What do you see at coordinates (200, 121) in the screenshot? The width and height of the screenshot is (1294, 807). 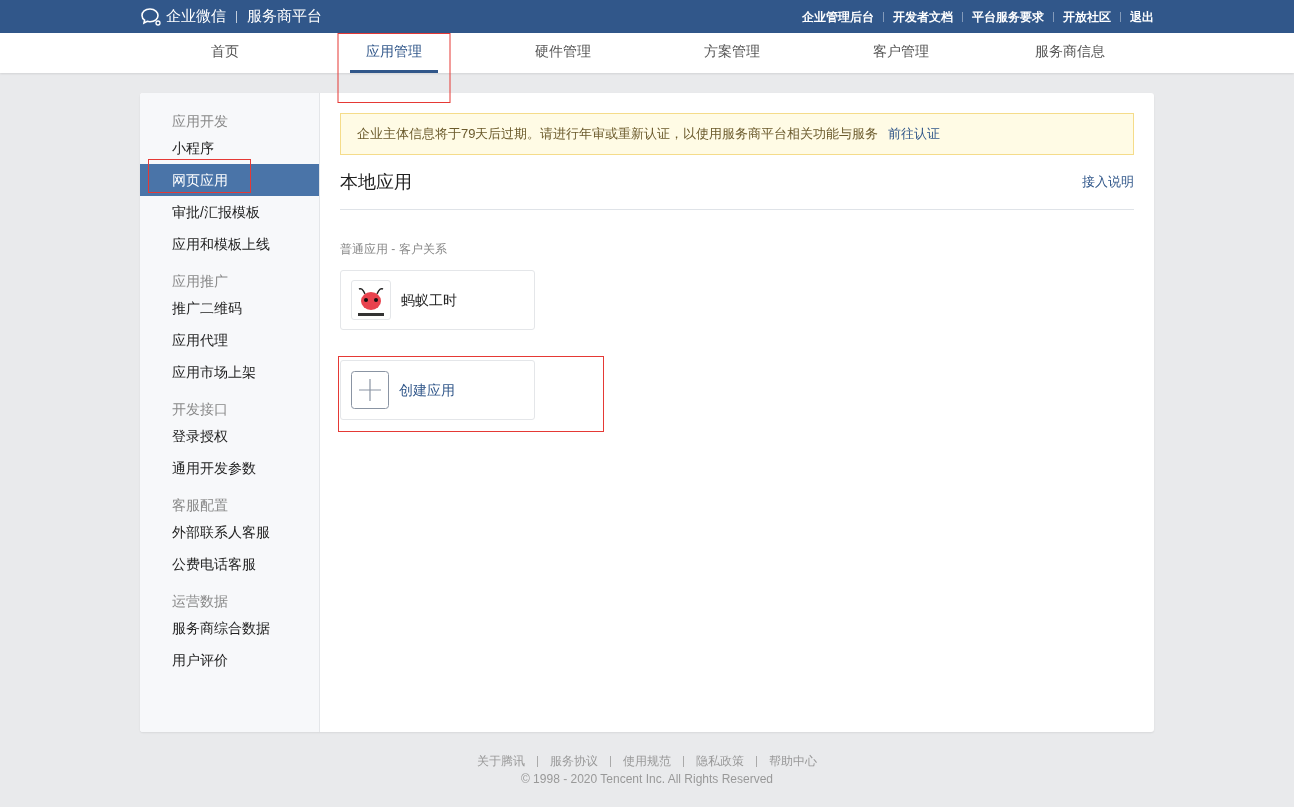 I see `sidebar-group-title: 应用开发` at bounding box center [200, 121].